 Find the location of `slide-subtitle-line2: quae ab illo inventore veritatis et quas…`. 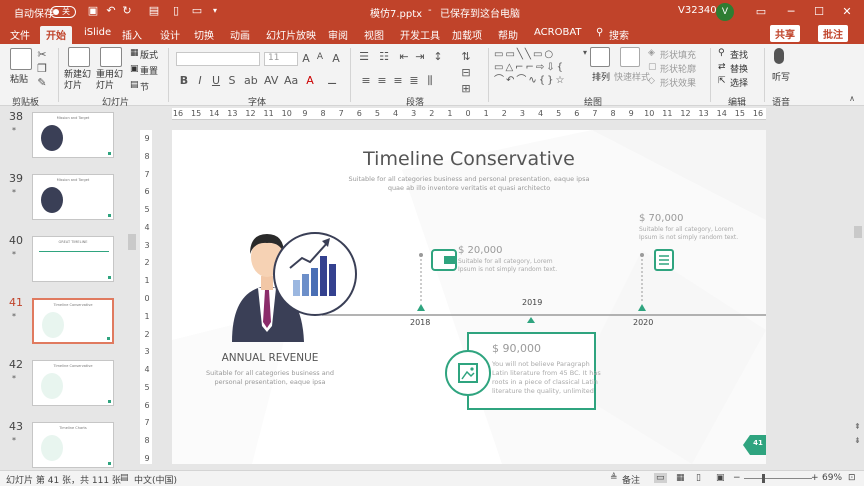

slide-subtitle-line2: quae ab illo inventore veritatis et quas… is located at coordinates (469, 188).